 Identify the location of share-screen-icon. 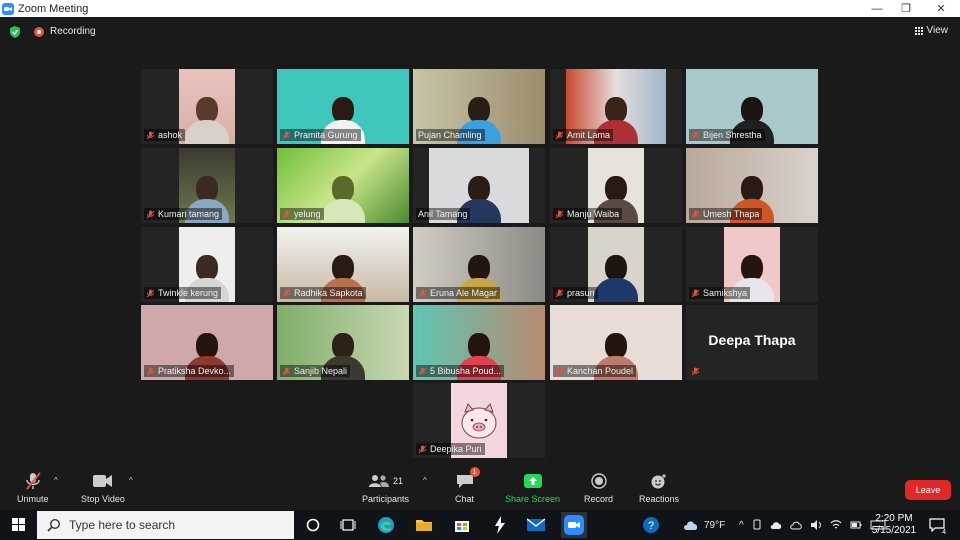
(532, 481).